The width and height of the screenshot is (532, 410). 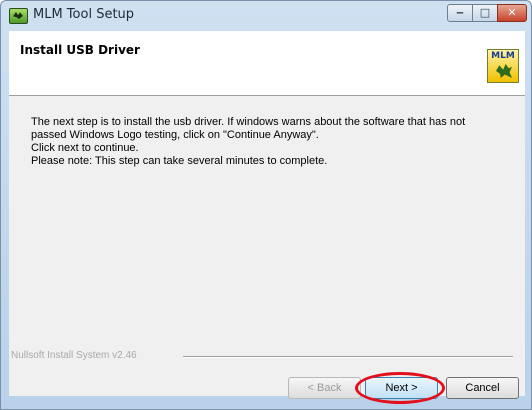 I want to click on page-title: Install USB Driver, so click(x=80, y=50).